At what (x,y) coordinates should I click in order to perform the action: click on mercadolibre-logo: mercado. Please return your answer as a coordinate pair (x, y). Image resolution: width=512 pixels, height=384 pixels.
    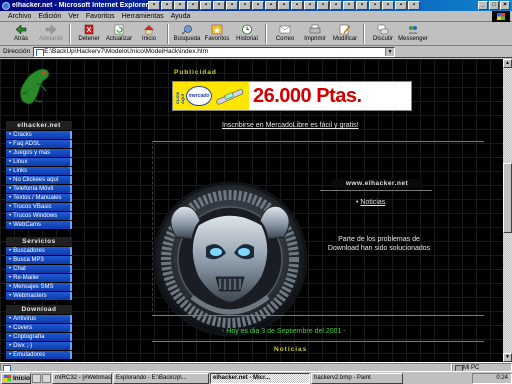
    Looking at the image, I should click on (199, 96).